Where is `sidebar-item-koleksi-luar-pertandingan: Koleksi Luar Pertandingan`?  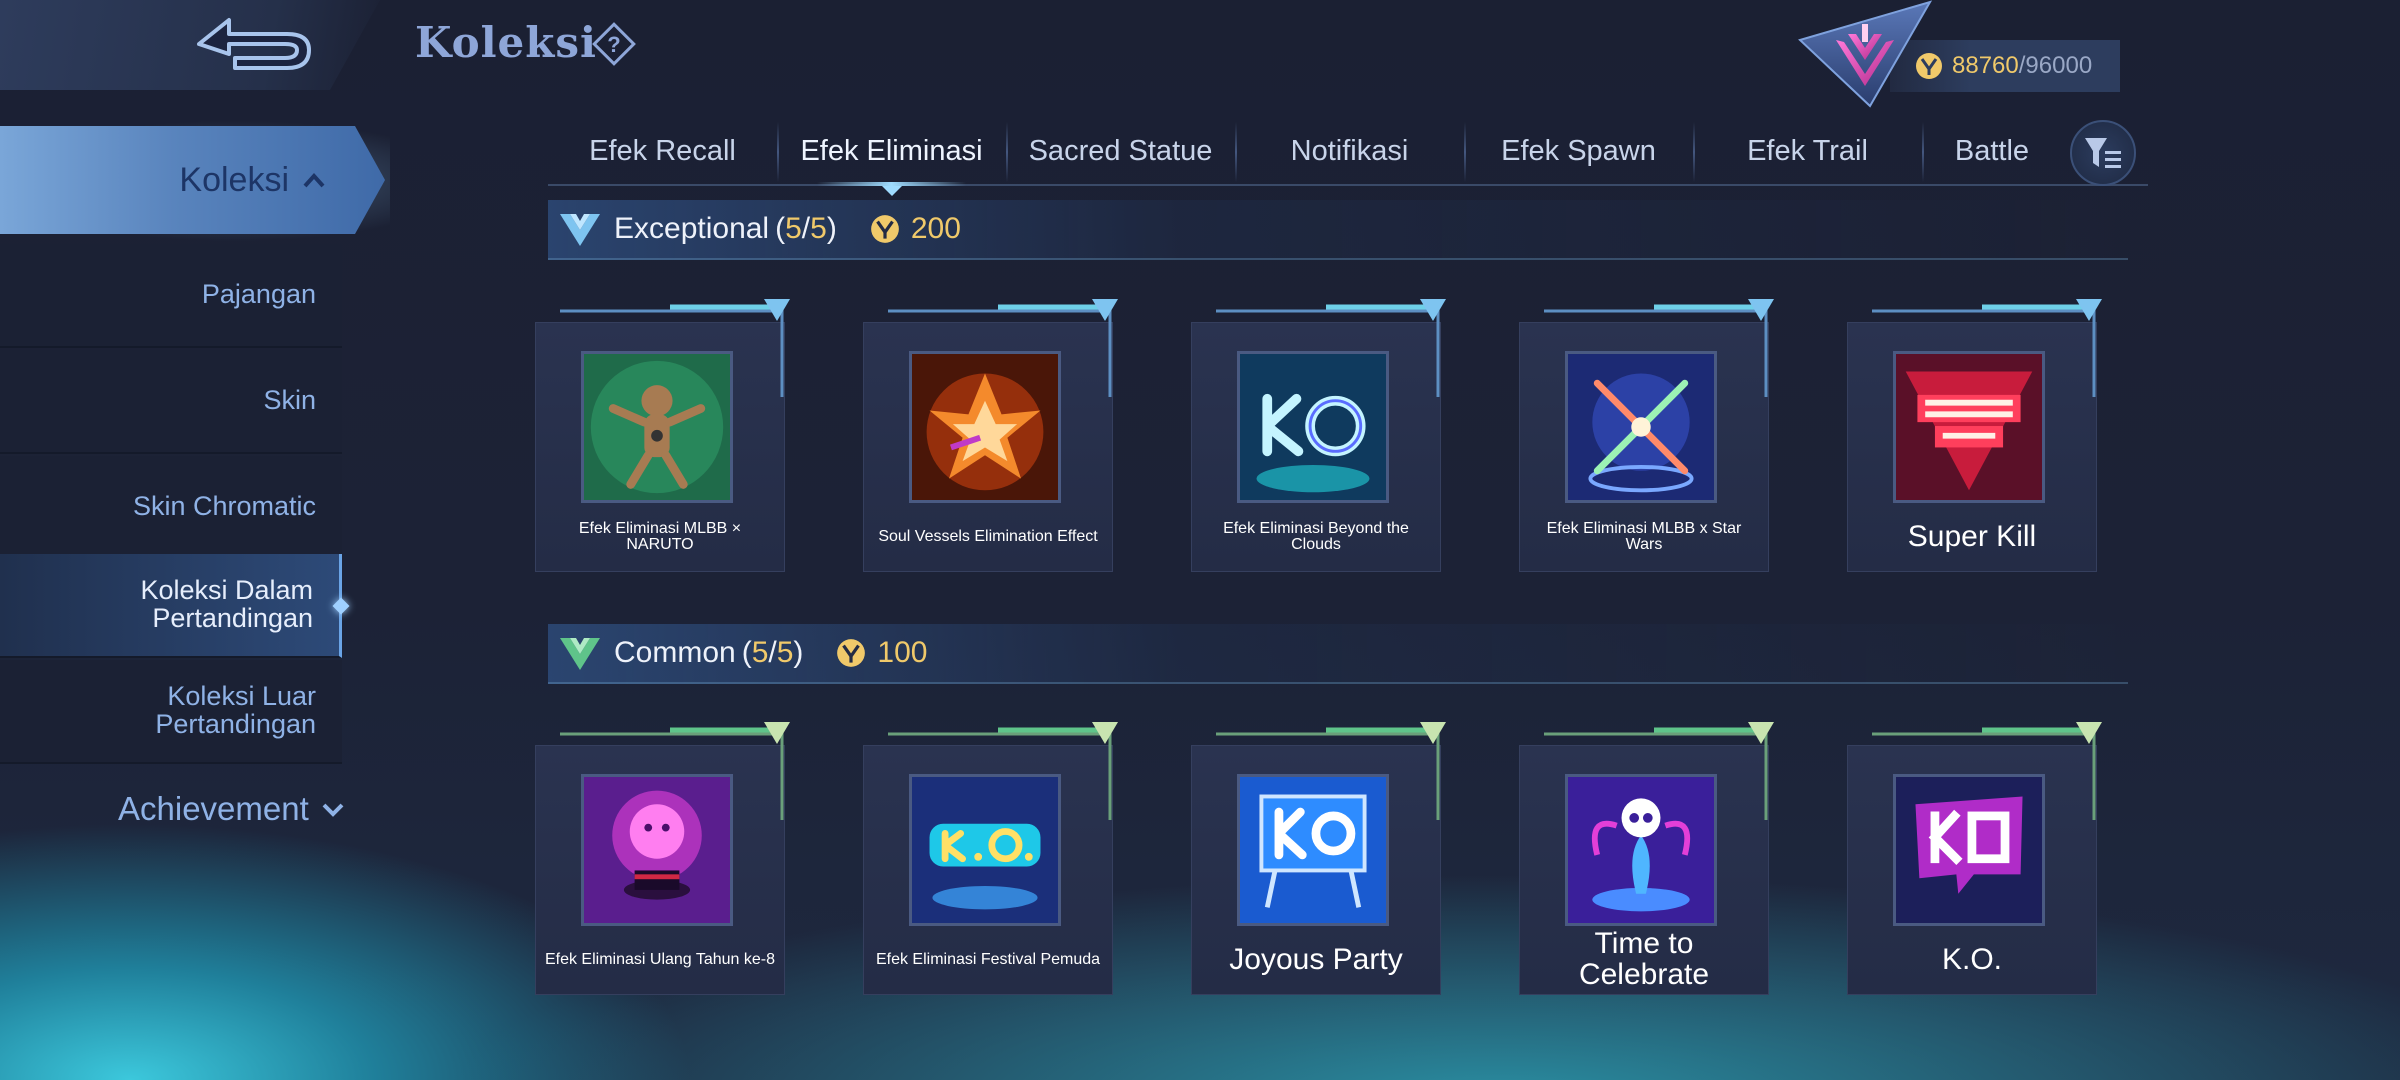 sidebar-item-koleksi-luar-pertandingan: Koleksi Luar Pertandingan is located at coordinates (171, 712).